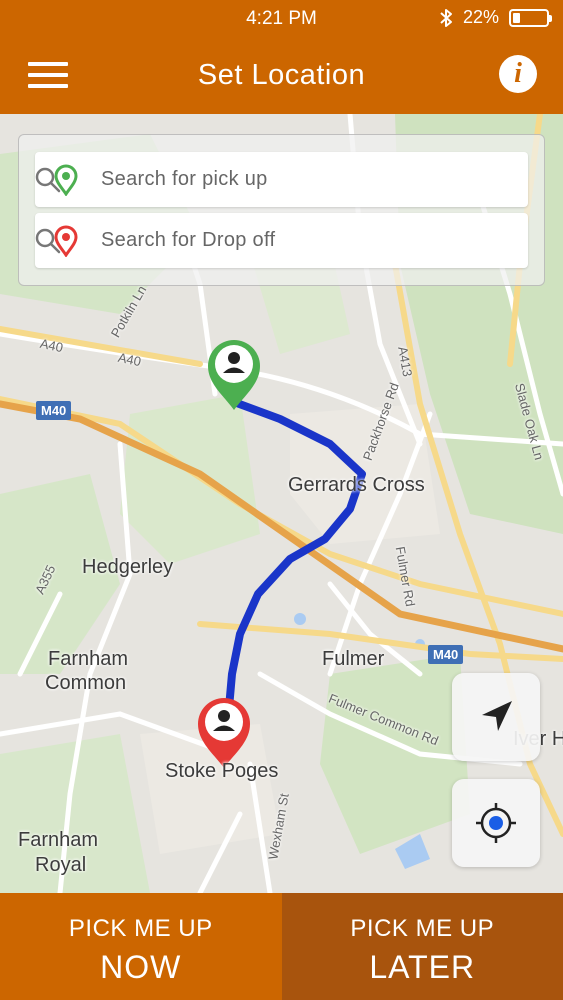 The width and height of the screenshot is (563, 1000). What do you see at coordinates (281, 210) in the screenshot?
I see `search-panel: Search for pick up Search for Drop off` at bounding box center [281, 210].